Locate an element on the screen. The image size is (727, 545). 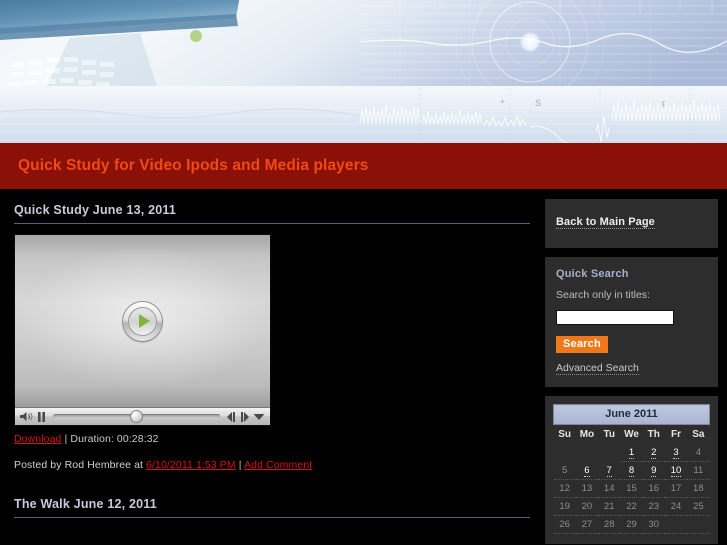
calendar-day: 27 is located at coordinates (587, 524).